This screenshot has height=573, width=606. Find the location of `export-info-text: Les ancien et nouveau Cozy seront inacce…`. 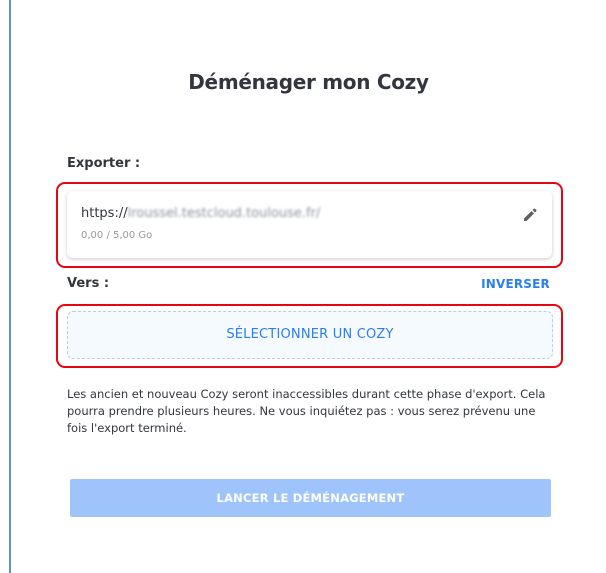

export-info-text: Les ancien et nouveau Cozy seront inacce… is located at coordinates (306, 411).